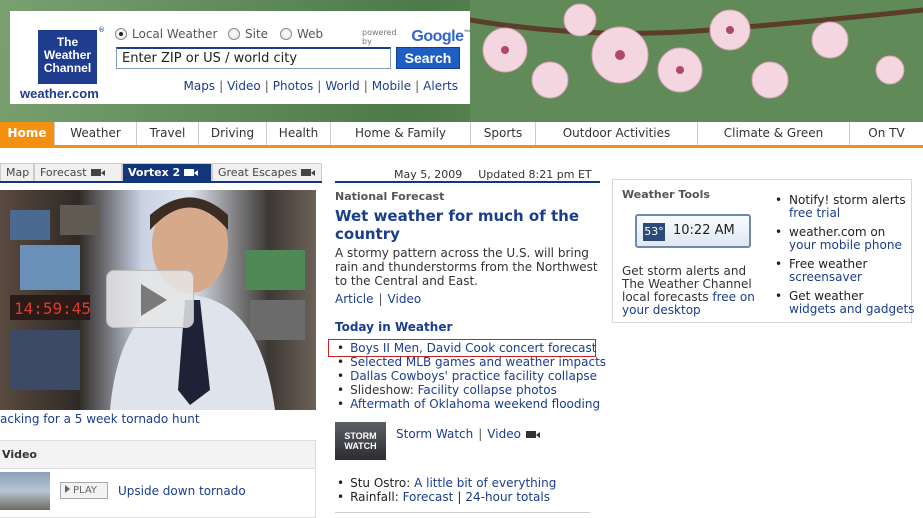  I want to click on article-link: Article, so click(354, 299).